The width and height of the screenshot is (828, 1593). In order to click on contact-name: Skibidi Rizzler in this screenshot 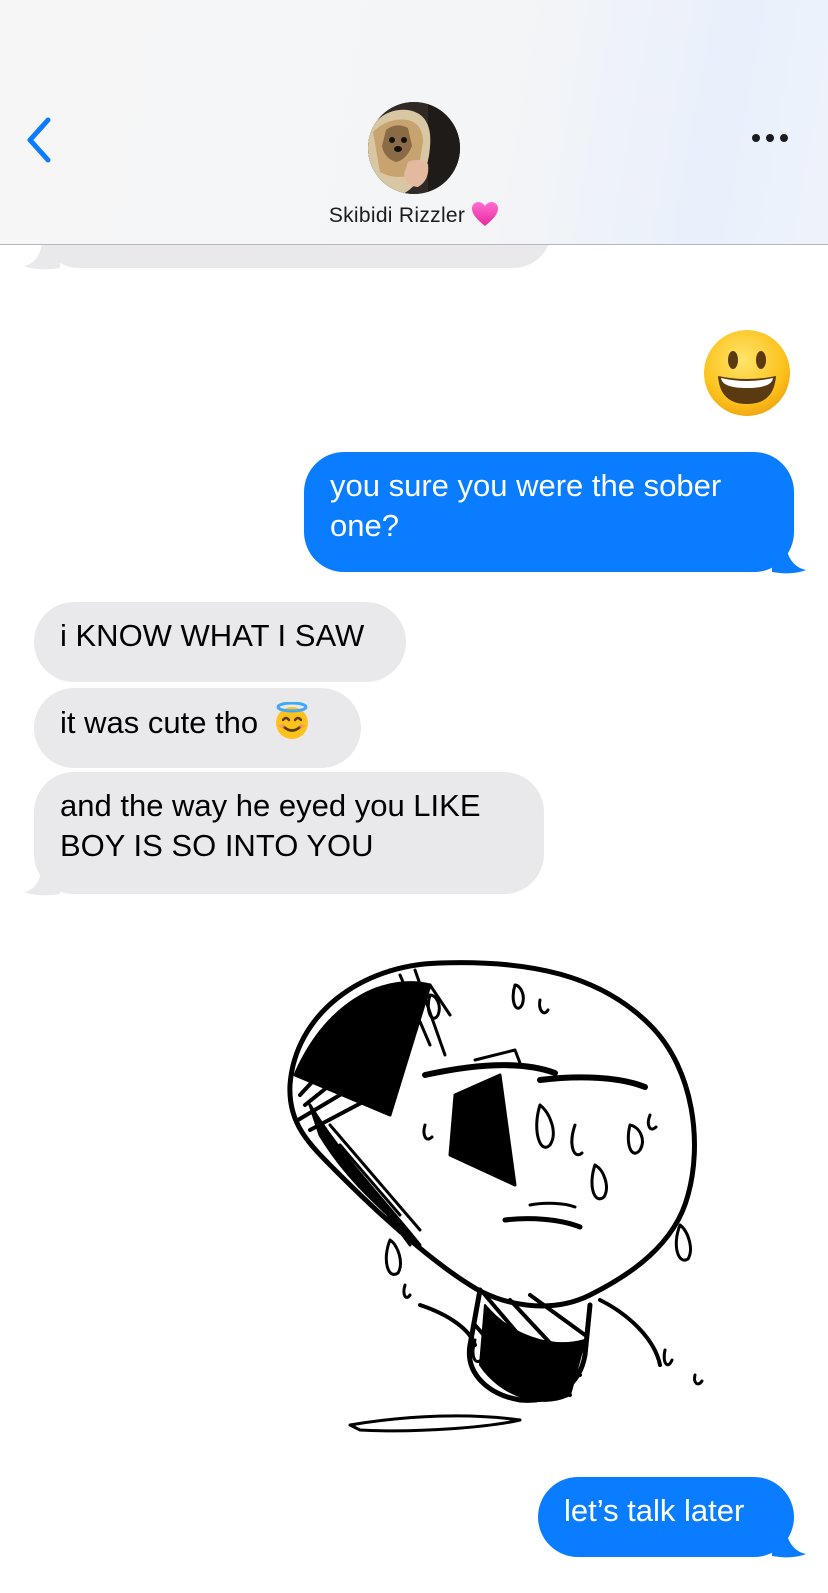, I will do `click(414, 217)`.